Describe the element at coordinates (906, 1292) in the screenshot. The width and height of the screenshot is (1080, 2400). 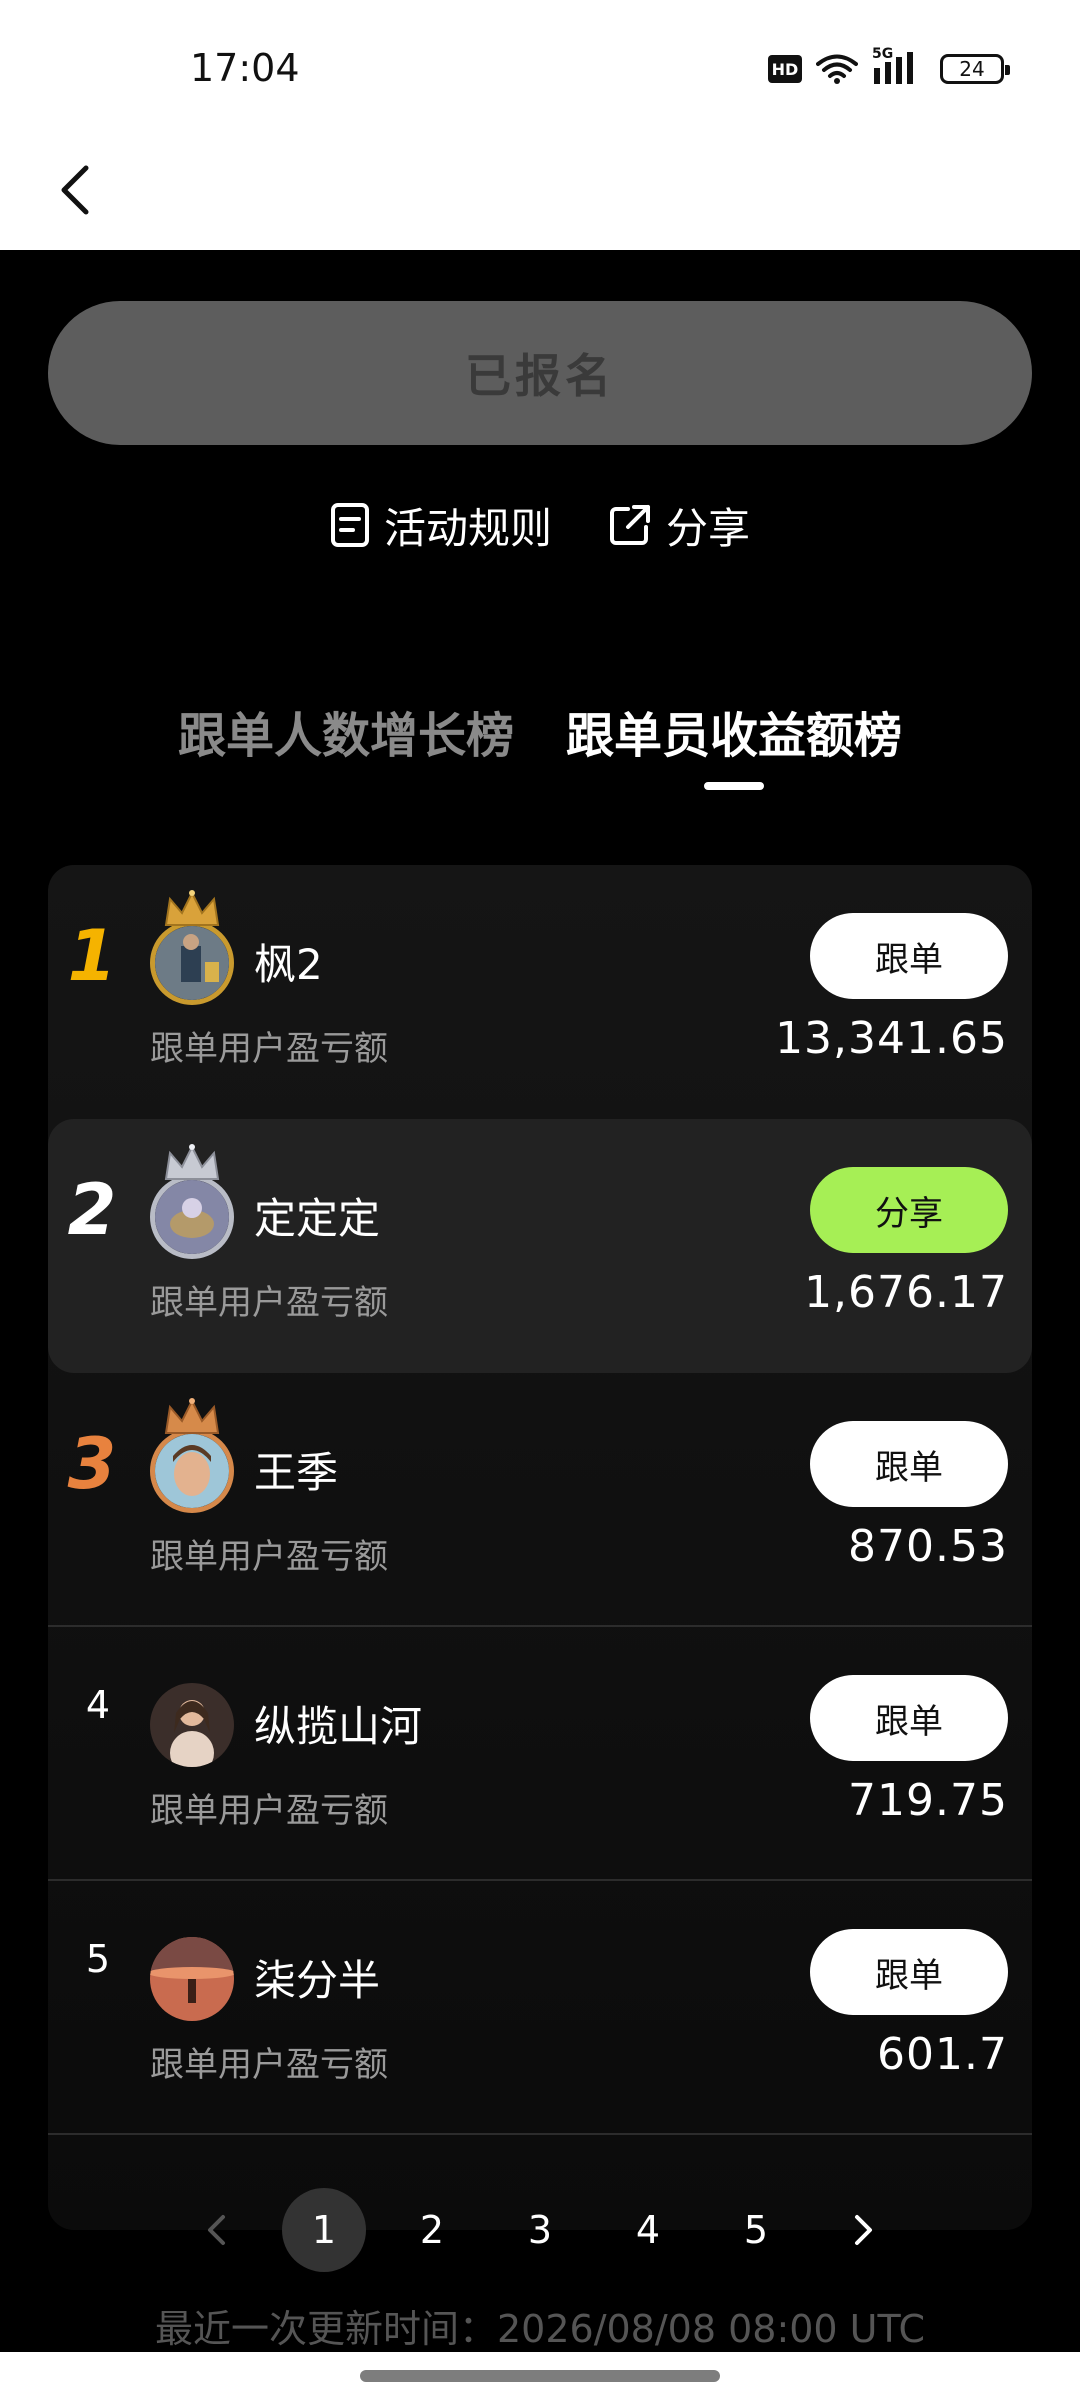
I see `profit-amount: 1,676.17` at that location.